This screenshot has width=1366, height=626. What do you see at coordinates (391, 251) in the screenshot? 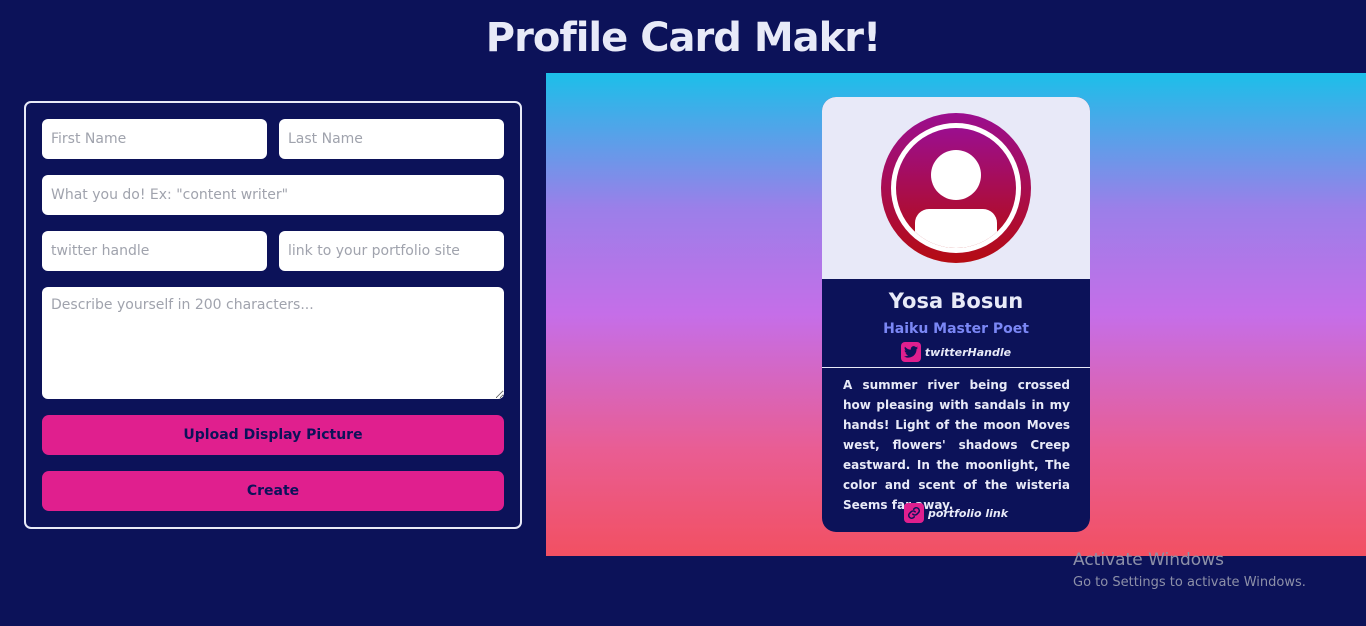
I see `portfolio-link-input` at bounding box center [391, 251].